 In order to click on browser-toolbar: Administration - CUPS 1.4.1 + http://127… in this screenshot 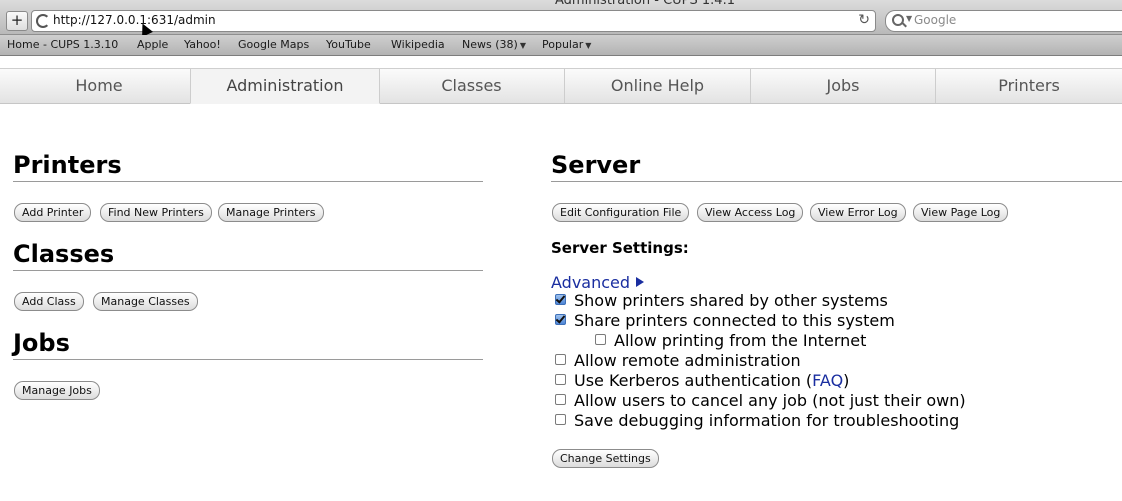, I will do `click(561, 17)`.